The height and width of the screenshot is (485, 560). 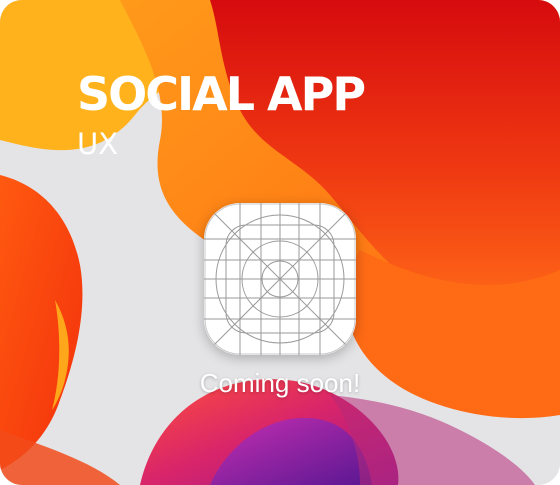 I want to click on app-icon-template, so click(x=280, y=279).